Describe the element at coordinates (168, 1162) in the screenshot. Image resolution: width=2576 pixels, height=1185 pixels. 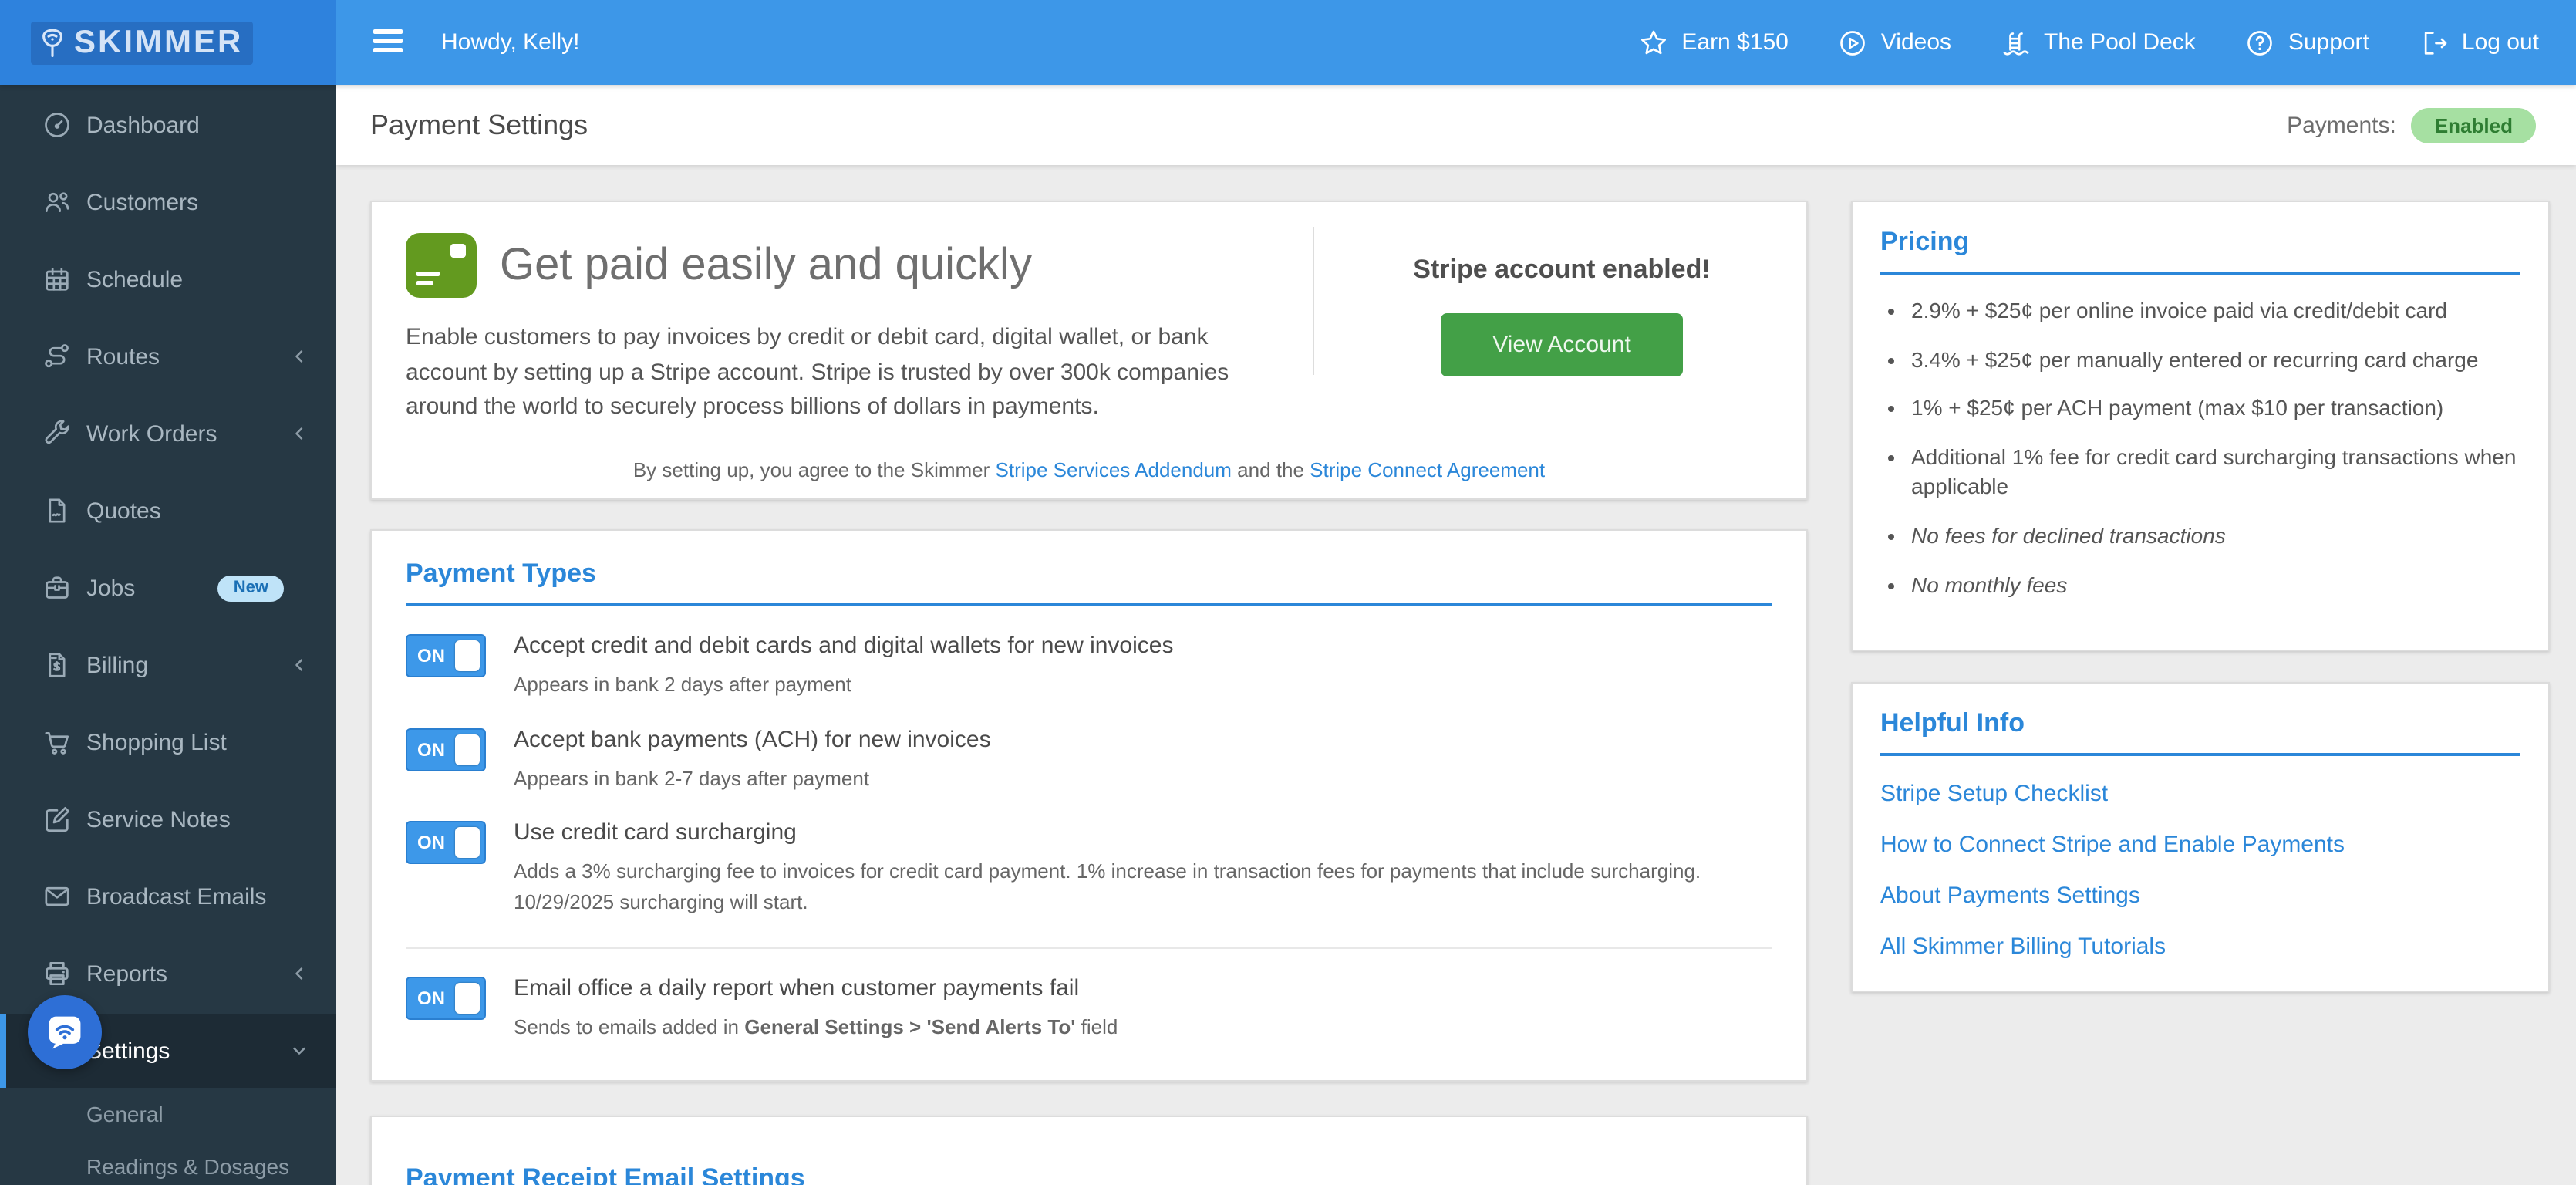
I see `sidebar-subitem-readings-dosages: Readings & Dosages` at that location.